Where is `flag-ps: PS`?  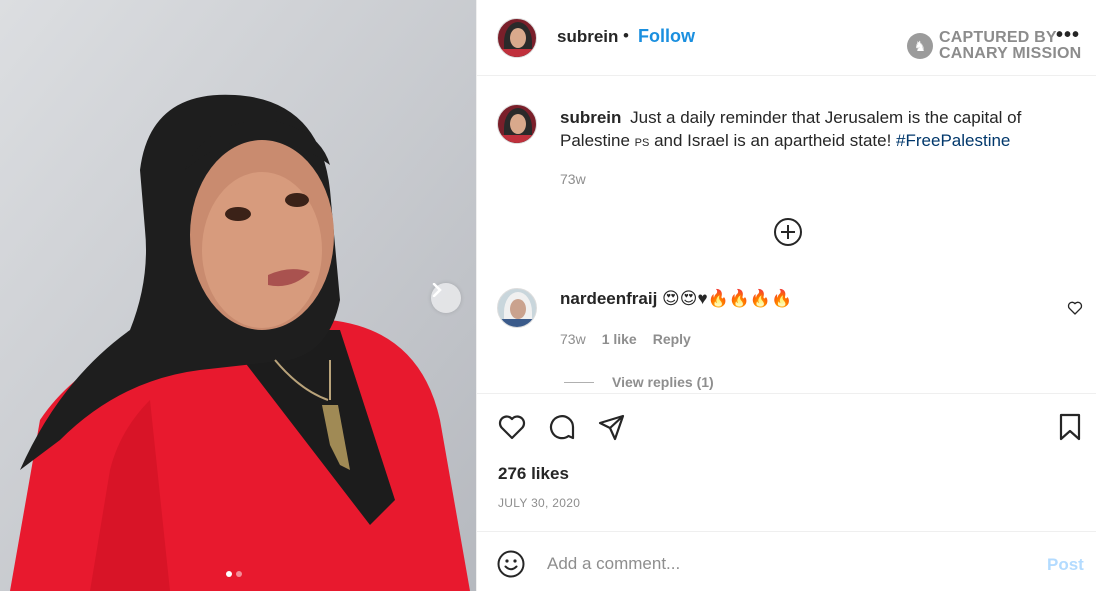 flag-ps: PS is located at coordinates (642, 143).